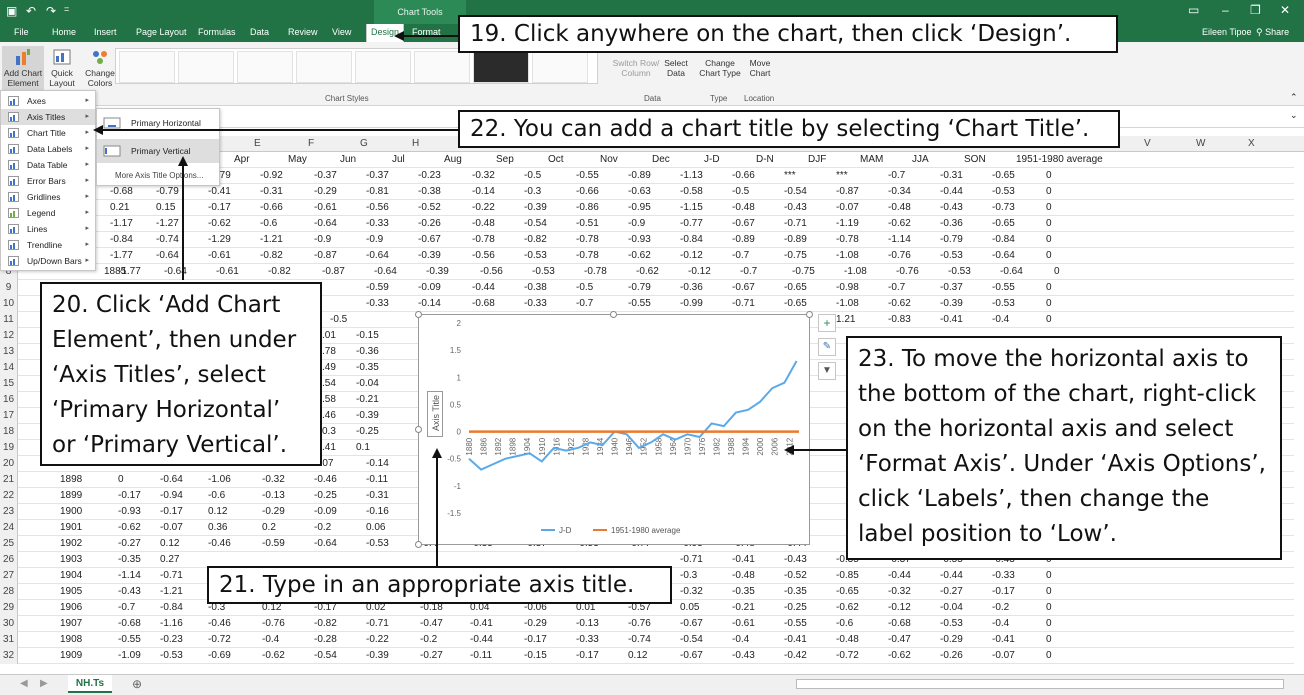 Image resolution: width=1304 pixels, height=695 pixels. Describe the element at coordinates (483, 207) in the screenshot. I see `table-cell: -0.22` at that location.